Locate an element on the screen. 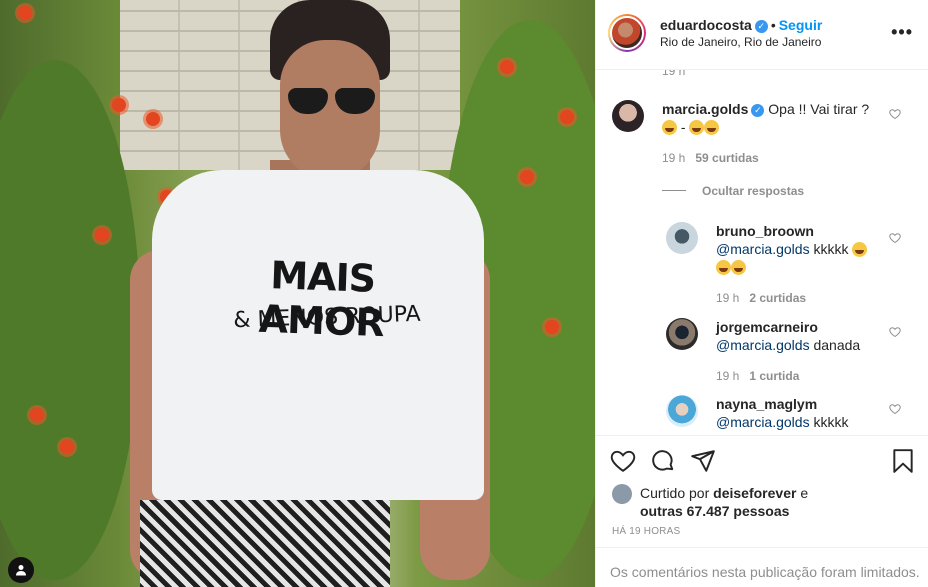 The height and width of the screenshot is (587, 928). comment-text: bruno_broown @marcia.golds kkkkk is located at coordinates (796, 249).